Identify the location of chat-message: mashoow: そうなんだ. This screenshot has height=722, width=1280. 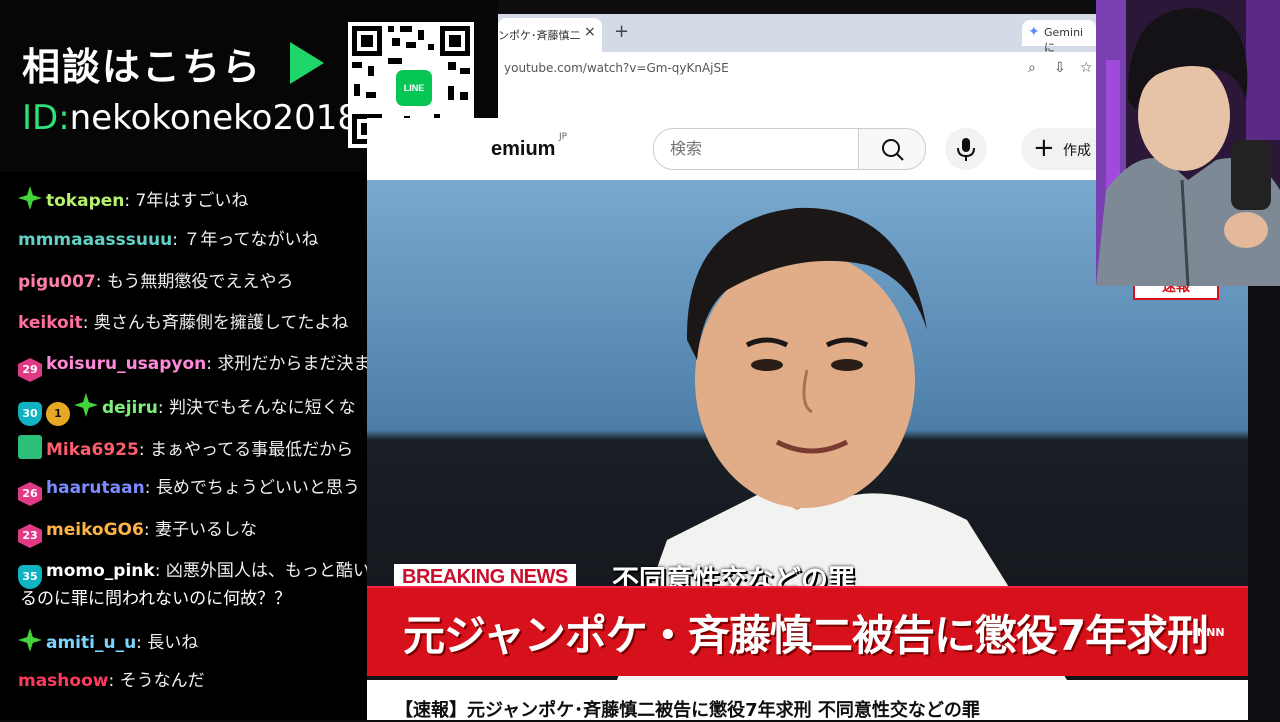
(192, 681).